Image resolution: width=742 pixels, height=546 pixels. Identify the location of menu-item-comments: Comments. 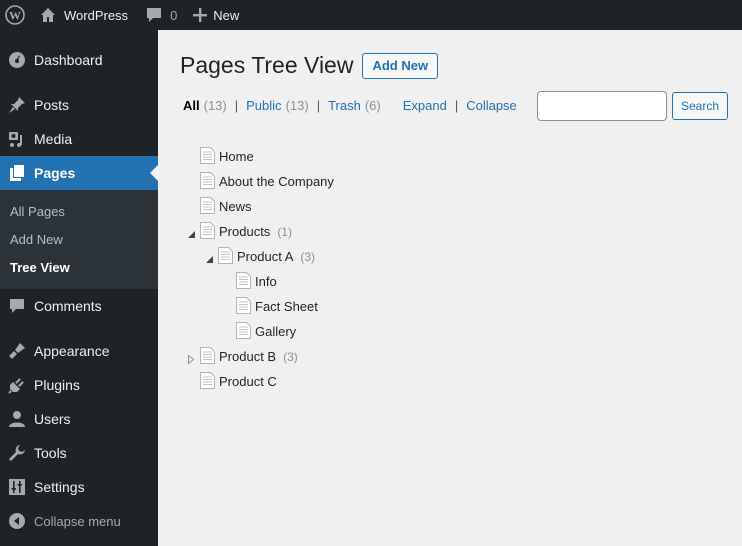
(79, 306).